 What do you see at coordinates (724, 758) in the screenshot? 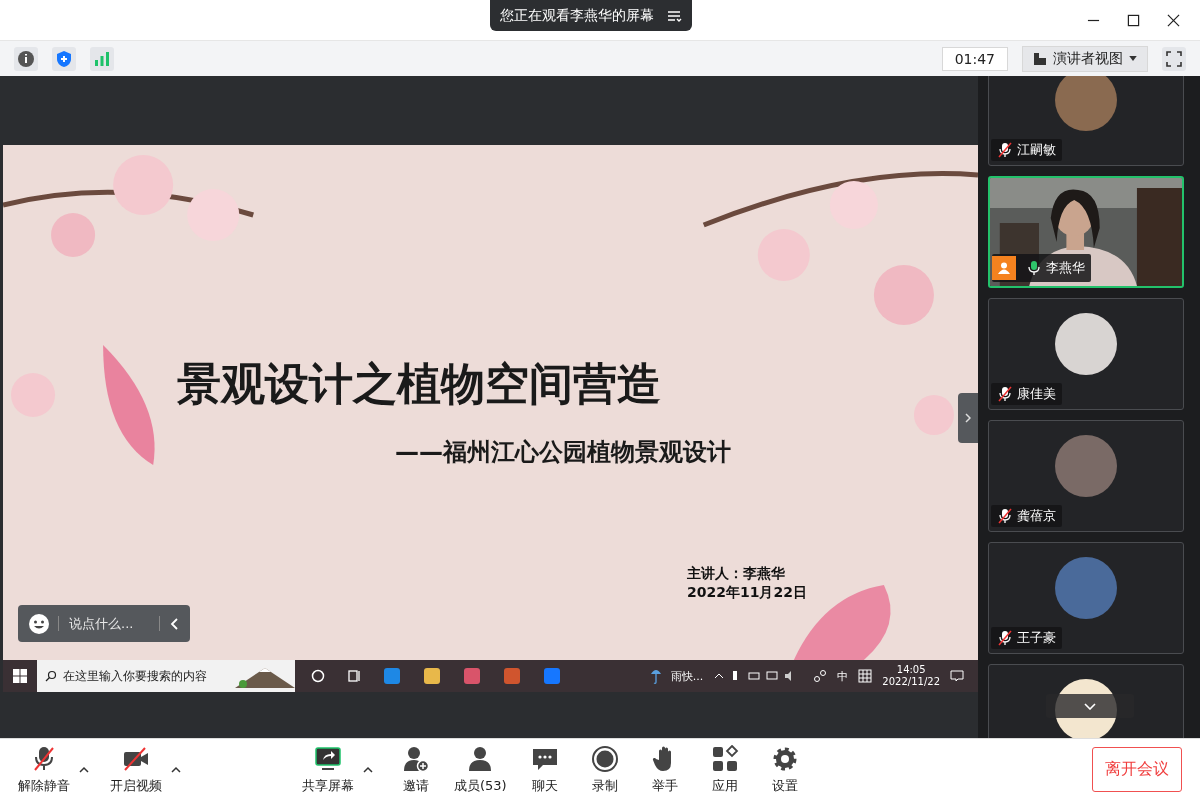
I see `apps-grid-icon` at bounding box center [724, 758].